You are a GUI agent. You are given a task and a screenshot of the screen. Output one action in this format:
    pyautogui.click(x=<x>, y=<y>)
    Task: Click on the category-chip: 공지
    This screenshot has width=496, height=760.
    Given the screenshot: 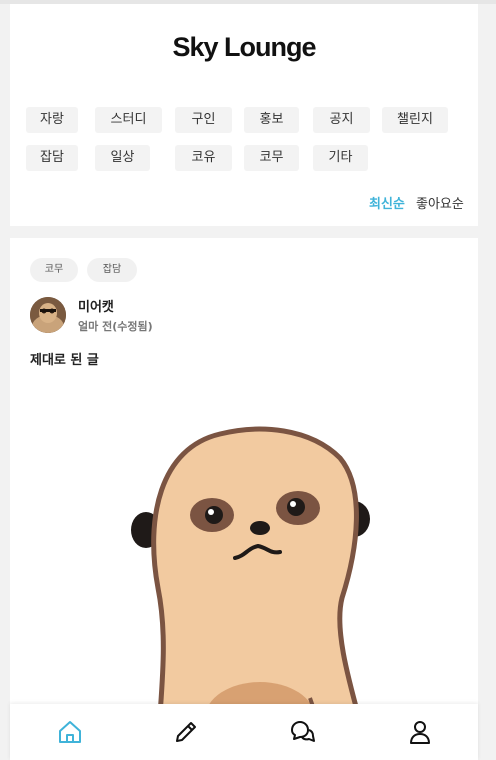 What is the action you would take?
    pyautogui.click(x=341, y=120)
    